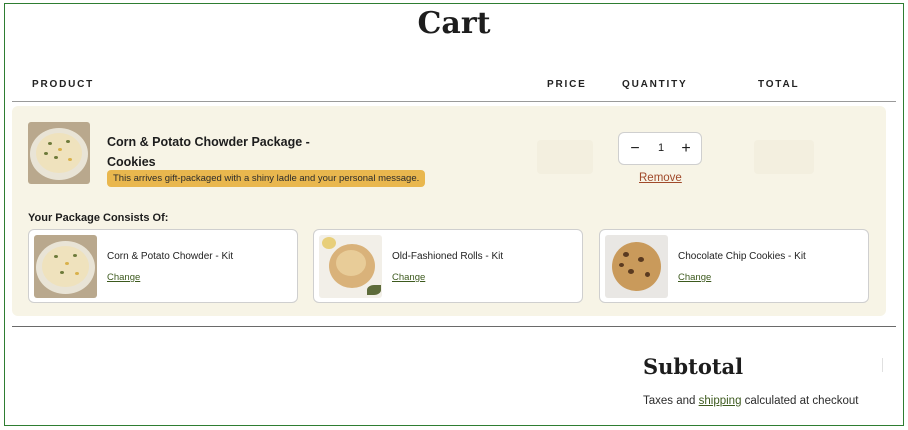 The image size is (908, 430). Describe the element at coordinates (671, 401) in the screenshot. I see `tax-note-prefix: Taxes and` at that location.